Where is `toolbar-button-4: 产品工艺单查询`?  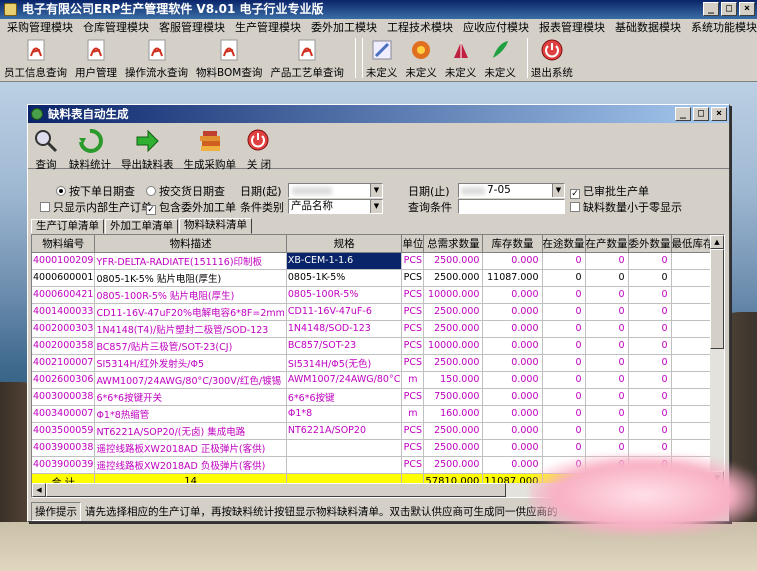 toolbar-button-4: 产品工艺单查询 is located at coordinates (307, 58).